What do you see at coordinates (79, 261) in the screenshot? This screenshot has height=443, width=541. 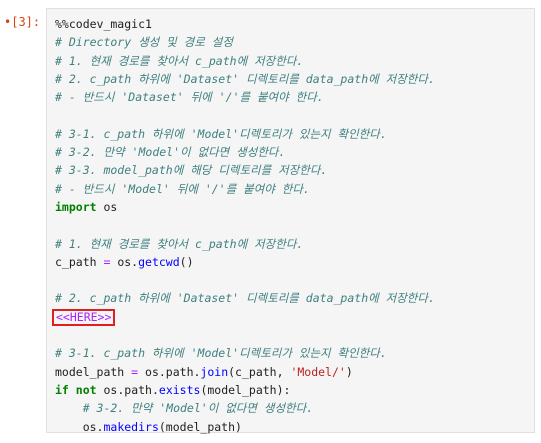 I see `variable-name: c_path` at bounding box center [79, 261].